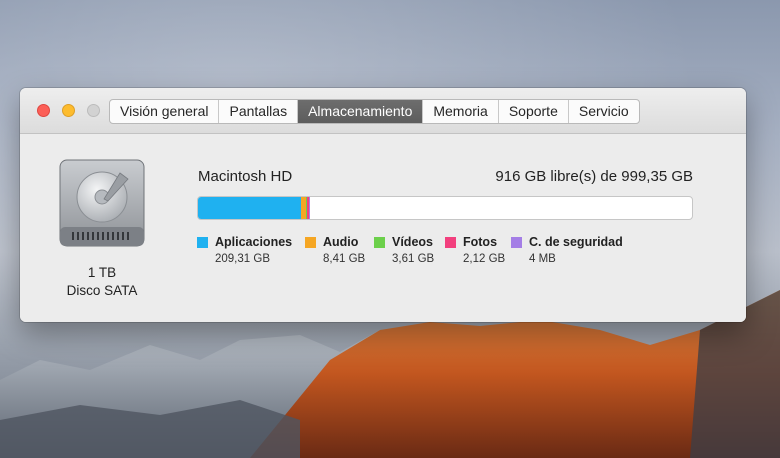  I want to click on volume-name: Macintosh HD, so click(245, 176).